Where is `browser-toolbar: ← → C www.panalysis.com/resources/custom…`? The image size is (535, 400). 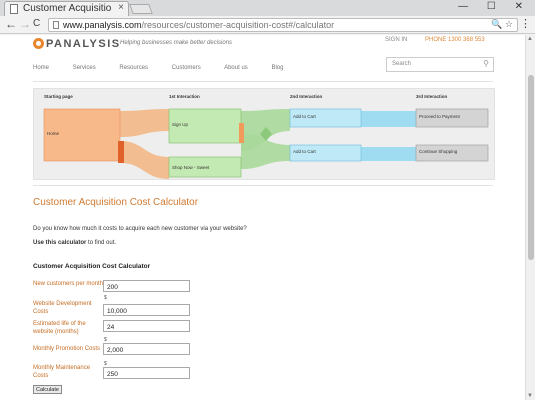
browser-toolbar: ← → C www.panalysis.com/resources/custom… is located at coordinates (267, 25).